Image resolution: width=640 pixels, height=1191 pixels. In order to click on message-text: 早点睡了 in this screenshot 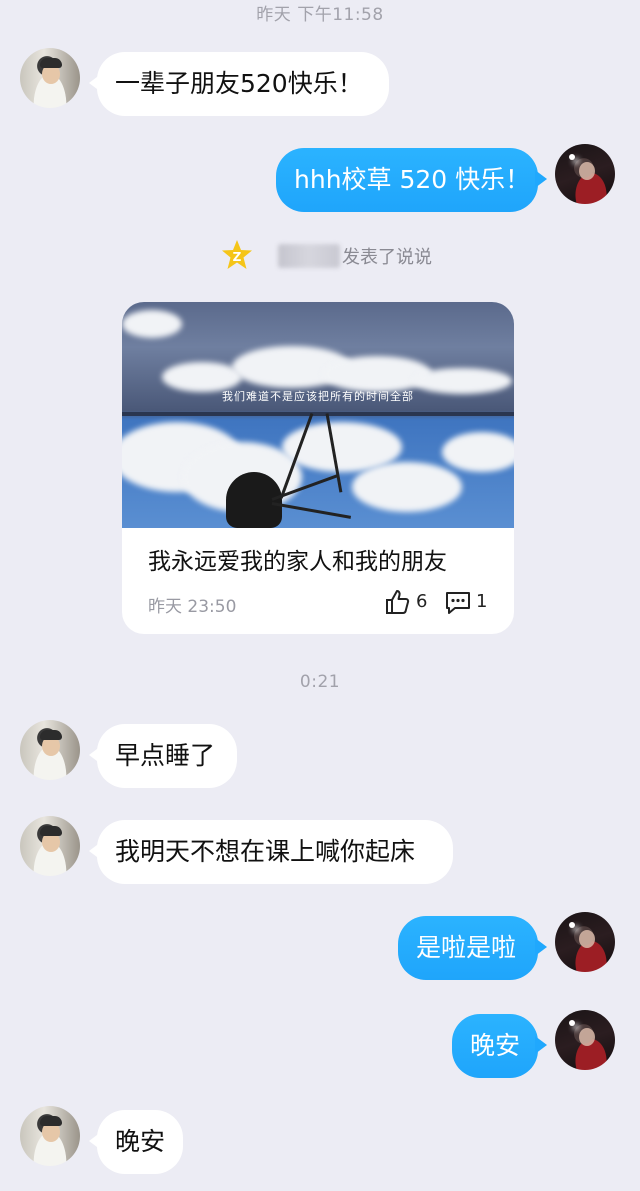, I will do `click(165, 755)`.